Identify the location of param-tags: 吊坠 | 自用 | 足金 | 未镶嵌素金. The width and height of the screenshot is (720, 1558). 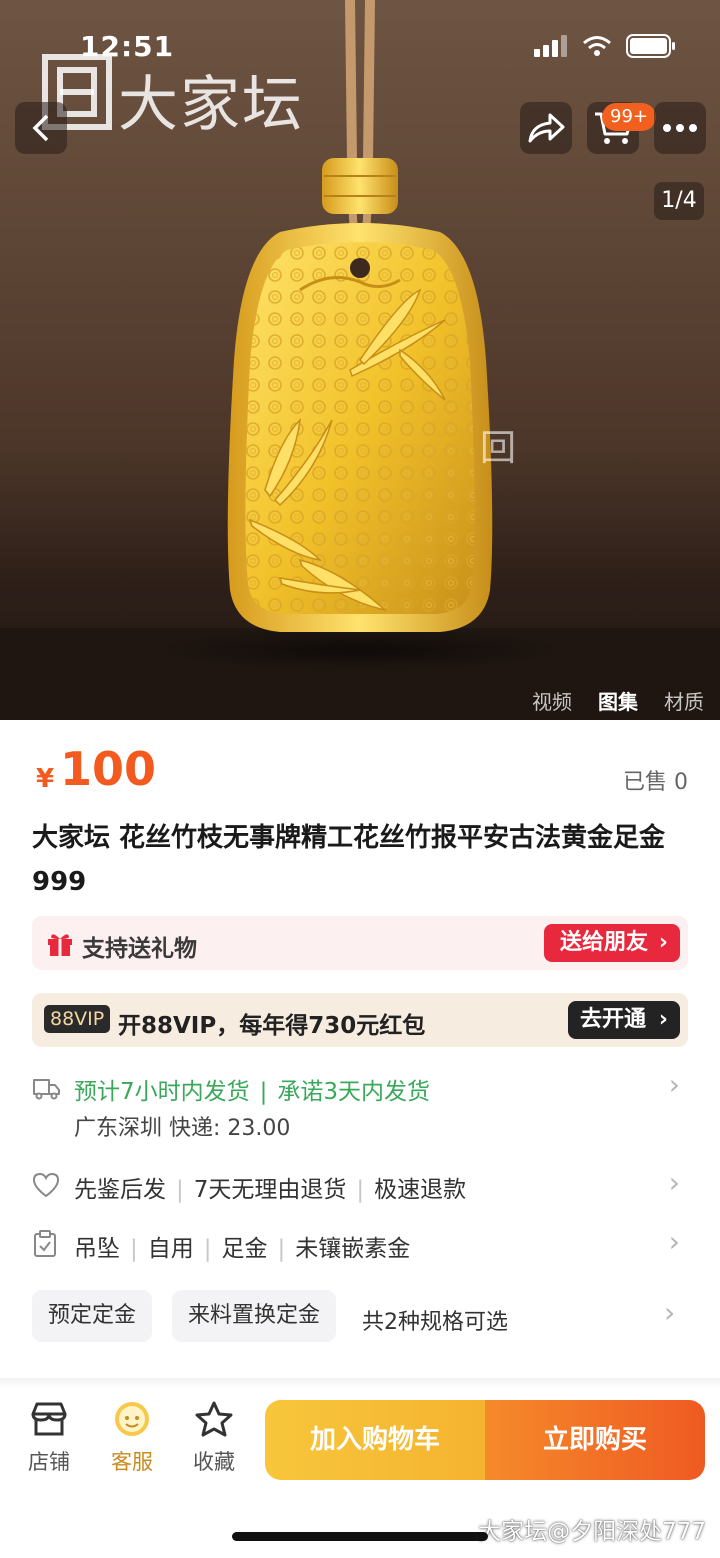
(242, 1249).